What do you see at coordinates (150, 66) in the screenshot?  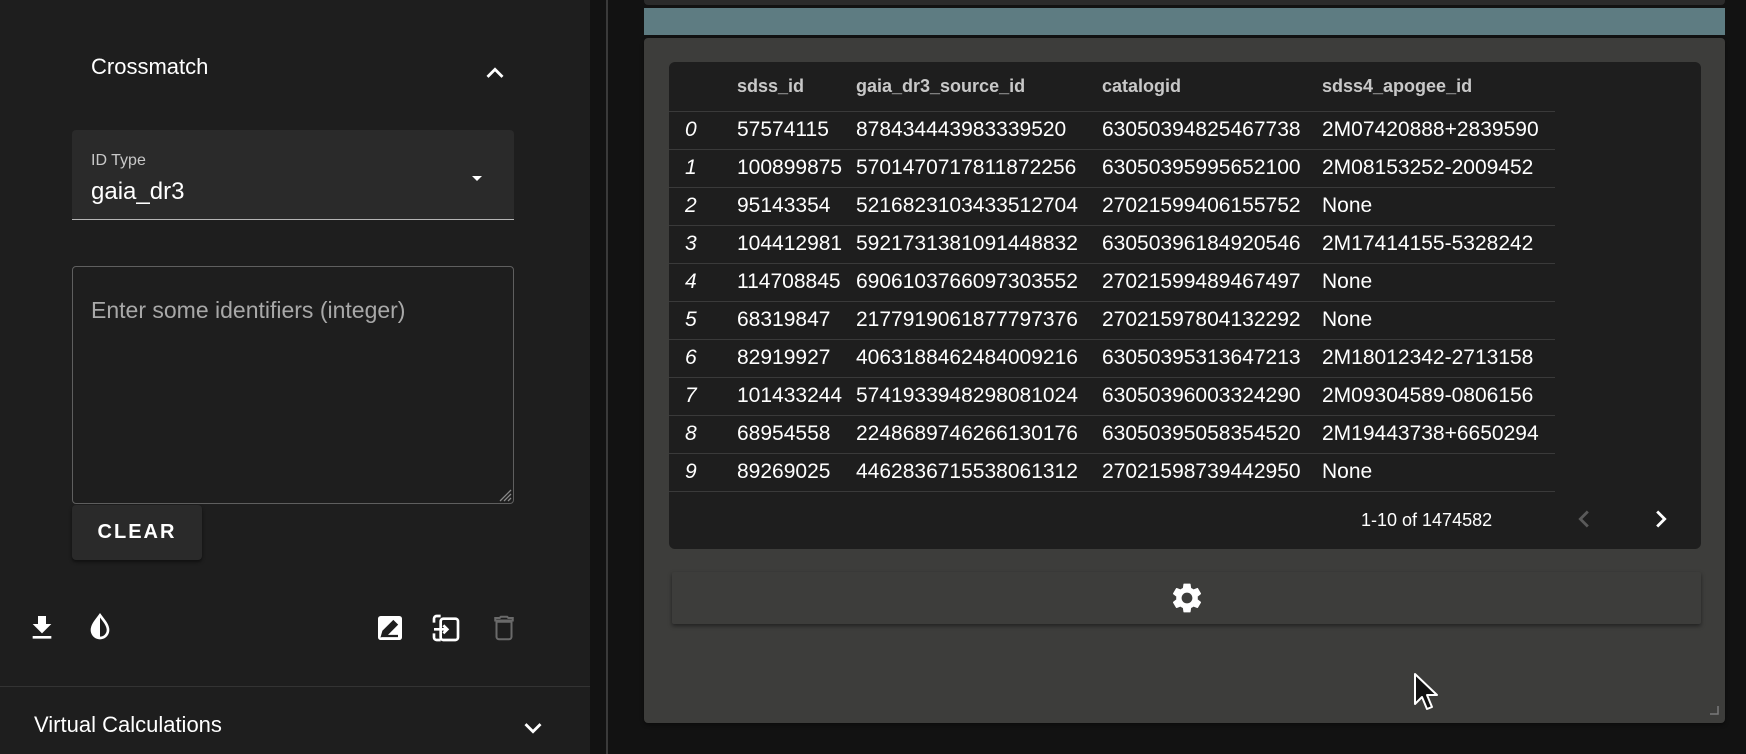 I see `crossmatch-title: Crossmatch` at bounding box center [150, 66].